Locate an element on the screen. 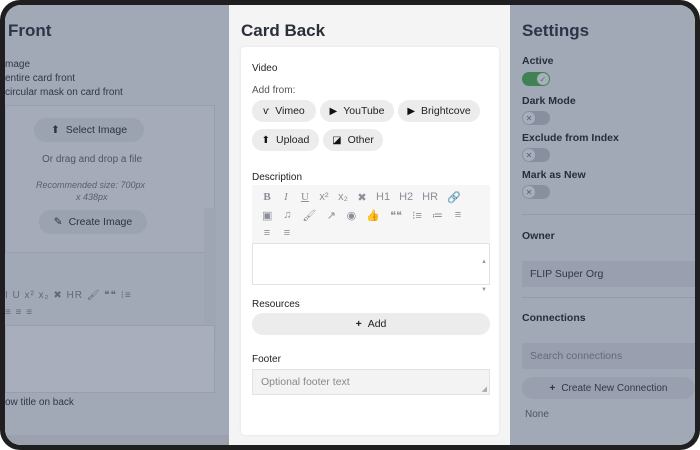 The height and width of the screenshot is (450, 700). card-back-title: Card Back is located at coordinates (283, 30).